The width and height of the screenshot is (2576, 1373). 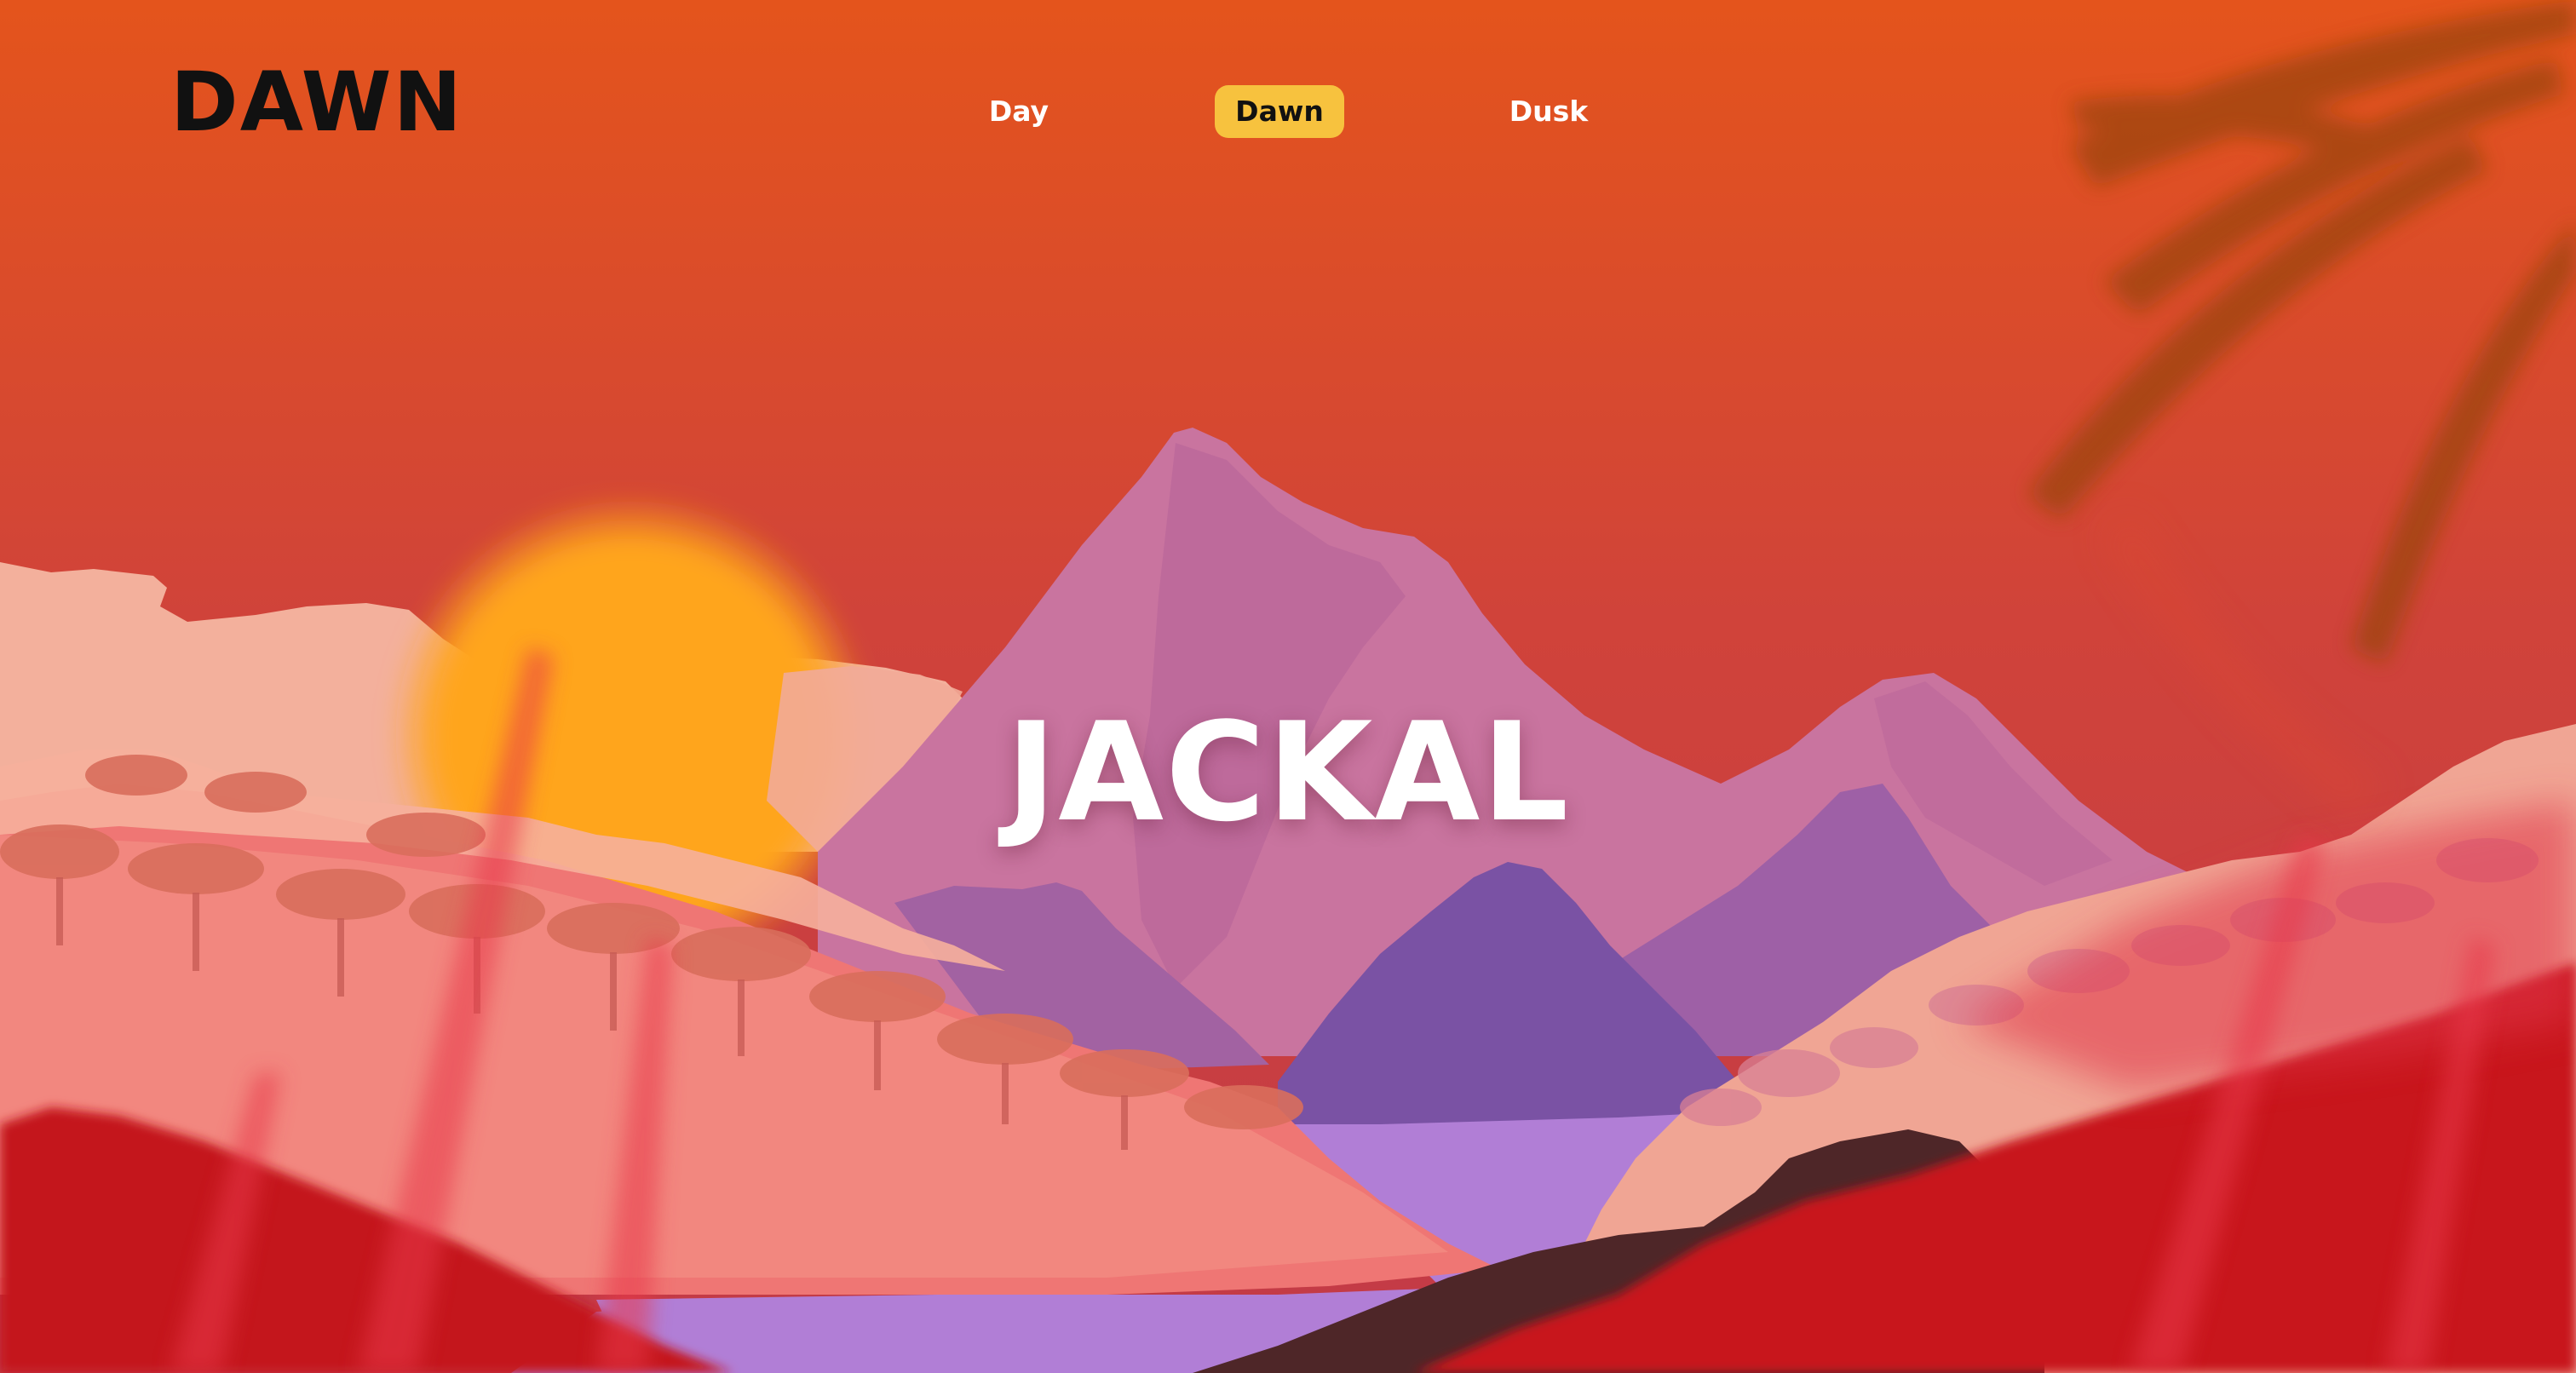 I want to click on nav-item-day: Day, so click(x=1018, y=112).